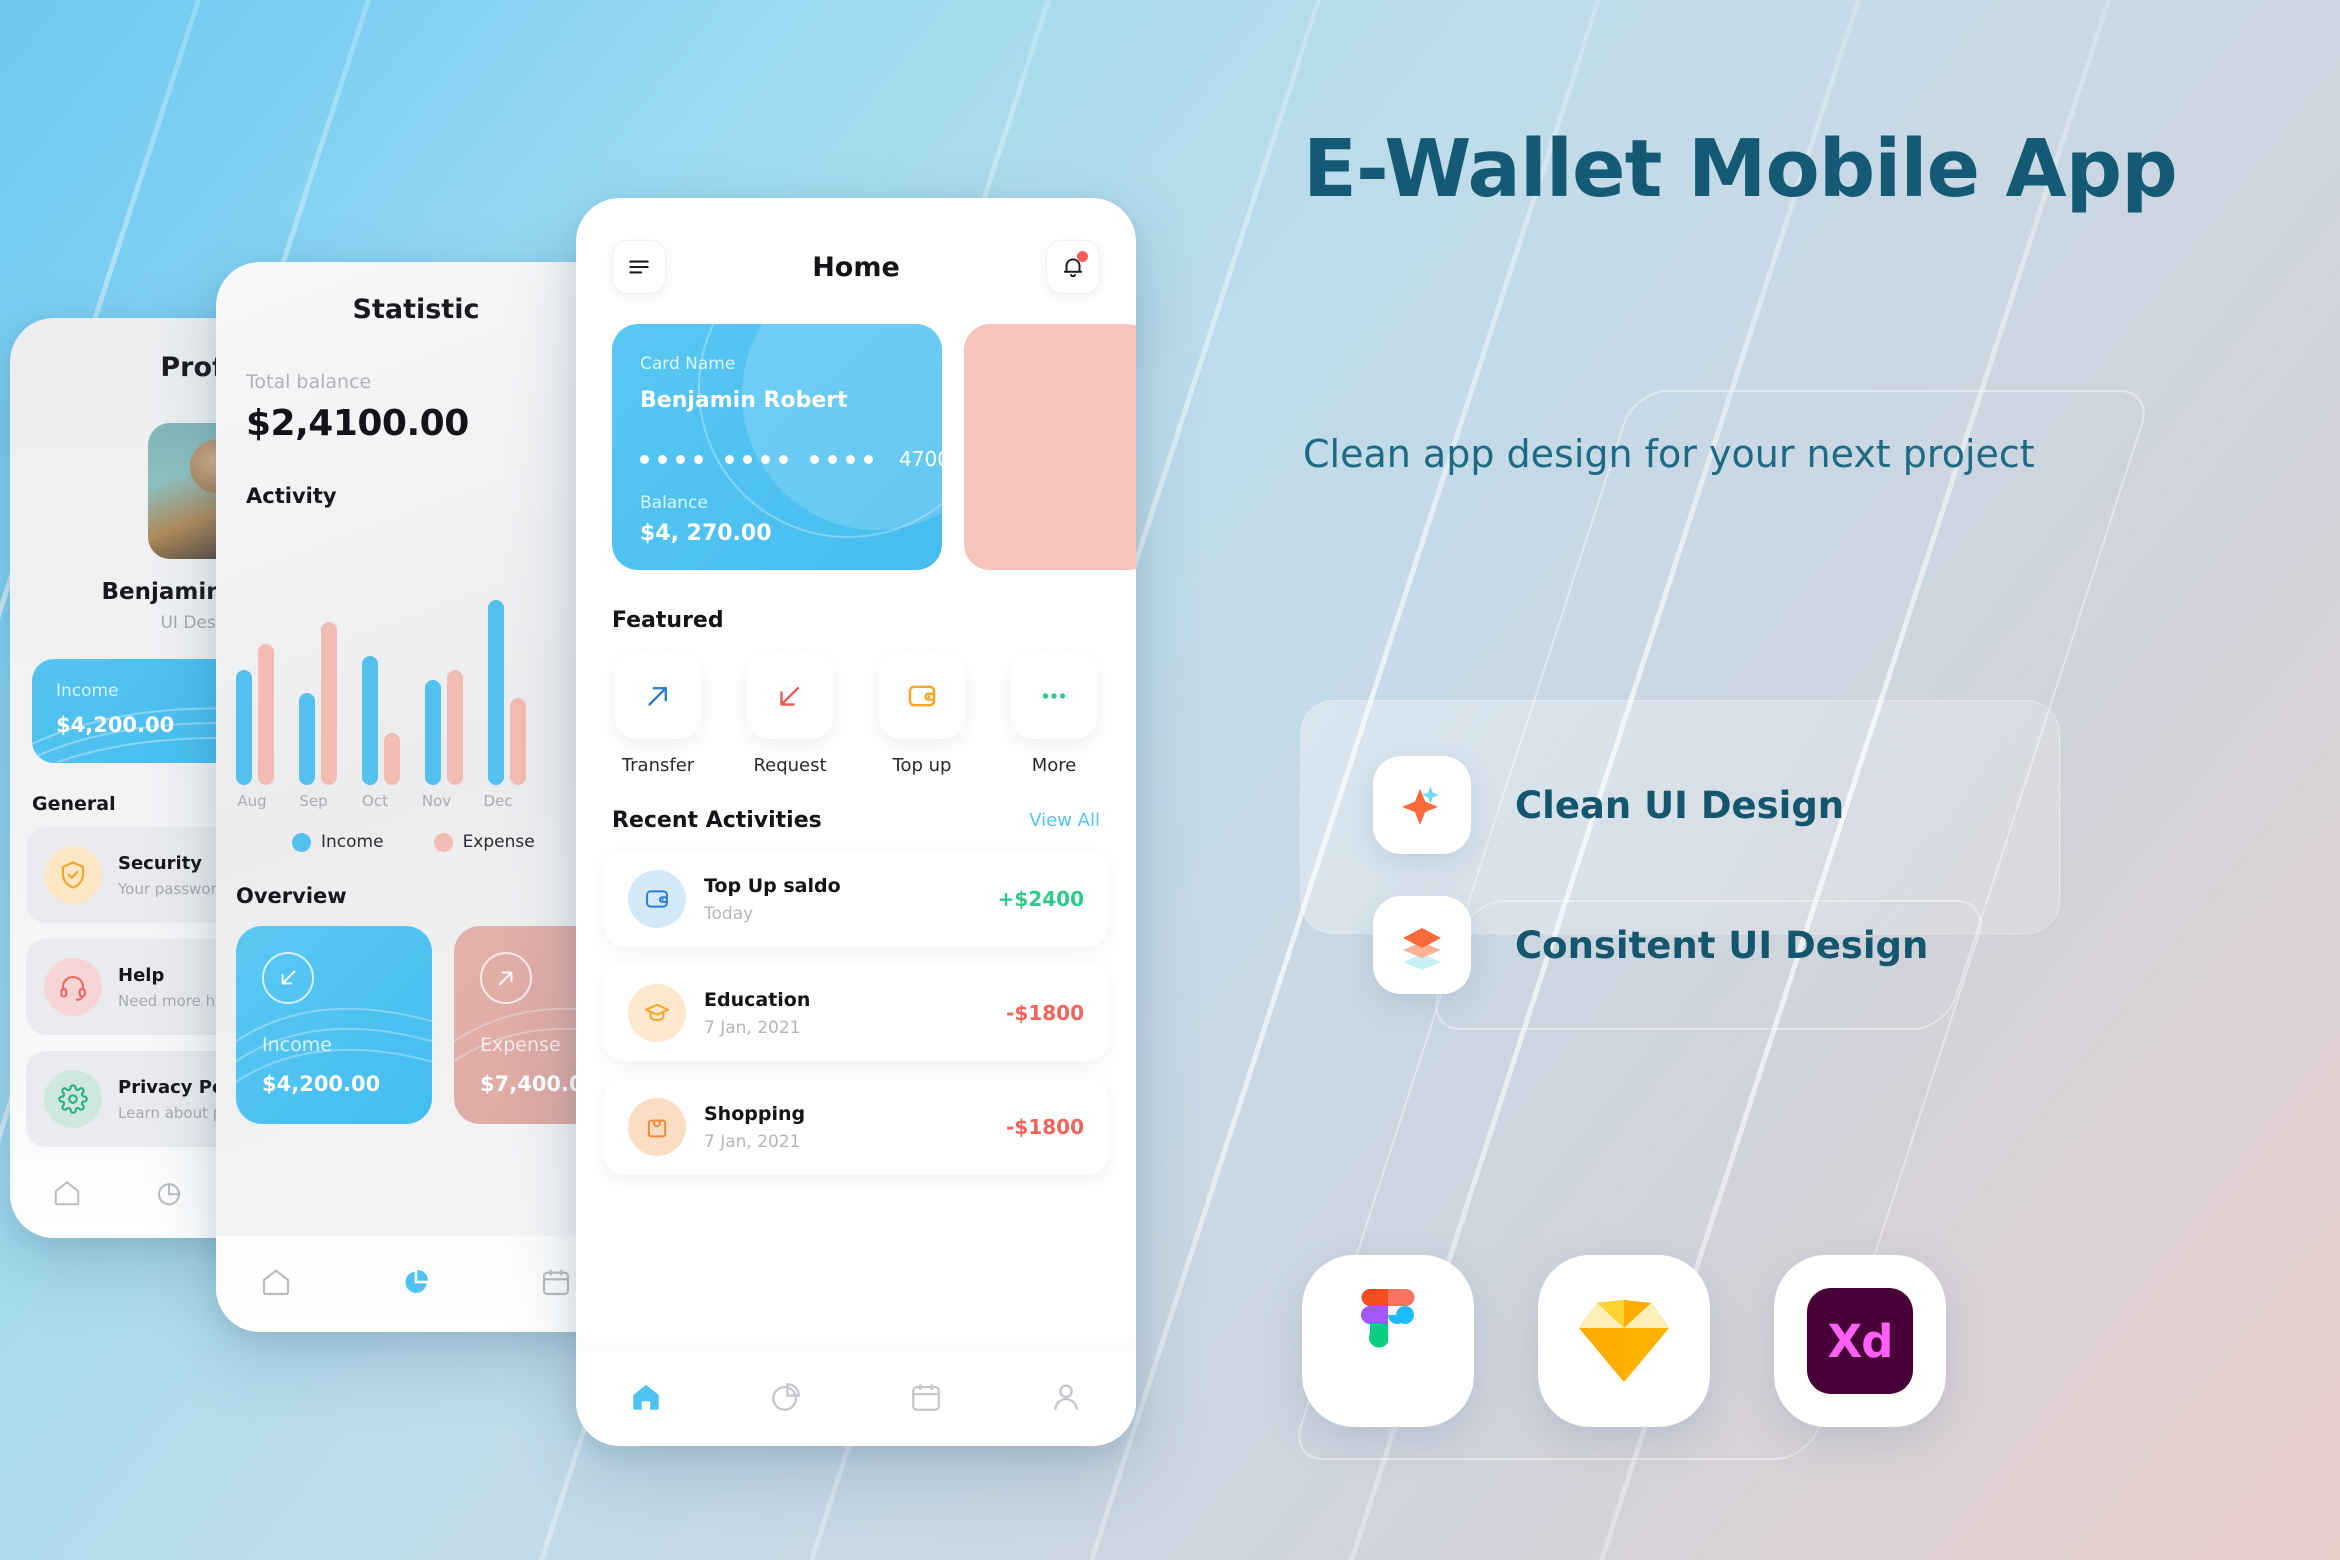  I want to click on marketing-title: E-Wallet Mobile App, so click(1740, 169).